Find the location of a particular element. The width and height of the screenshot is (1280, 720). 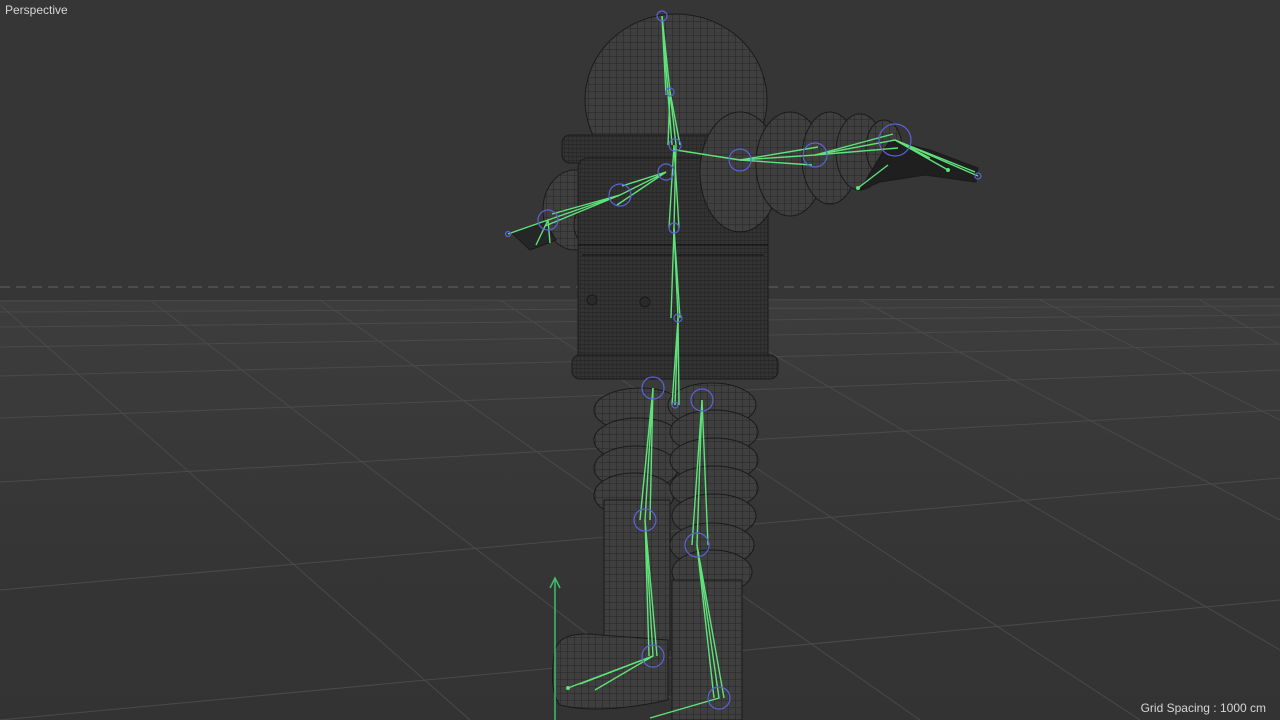

view-name-label: Perspective is located at coordinates (36, 10).